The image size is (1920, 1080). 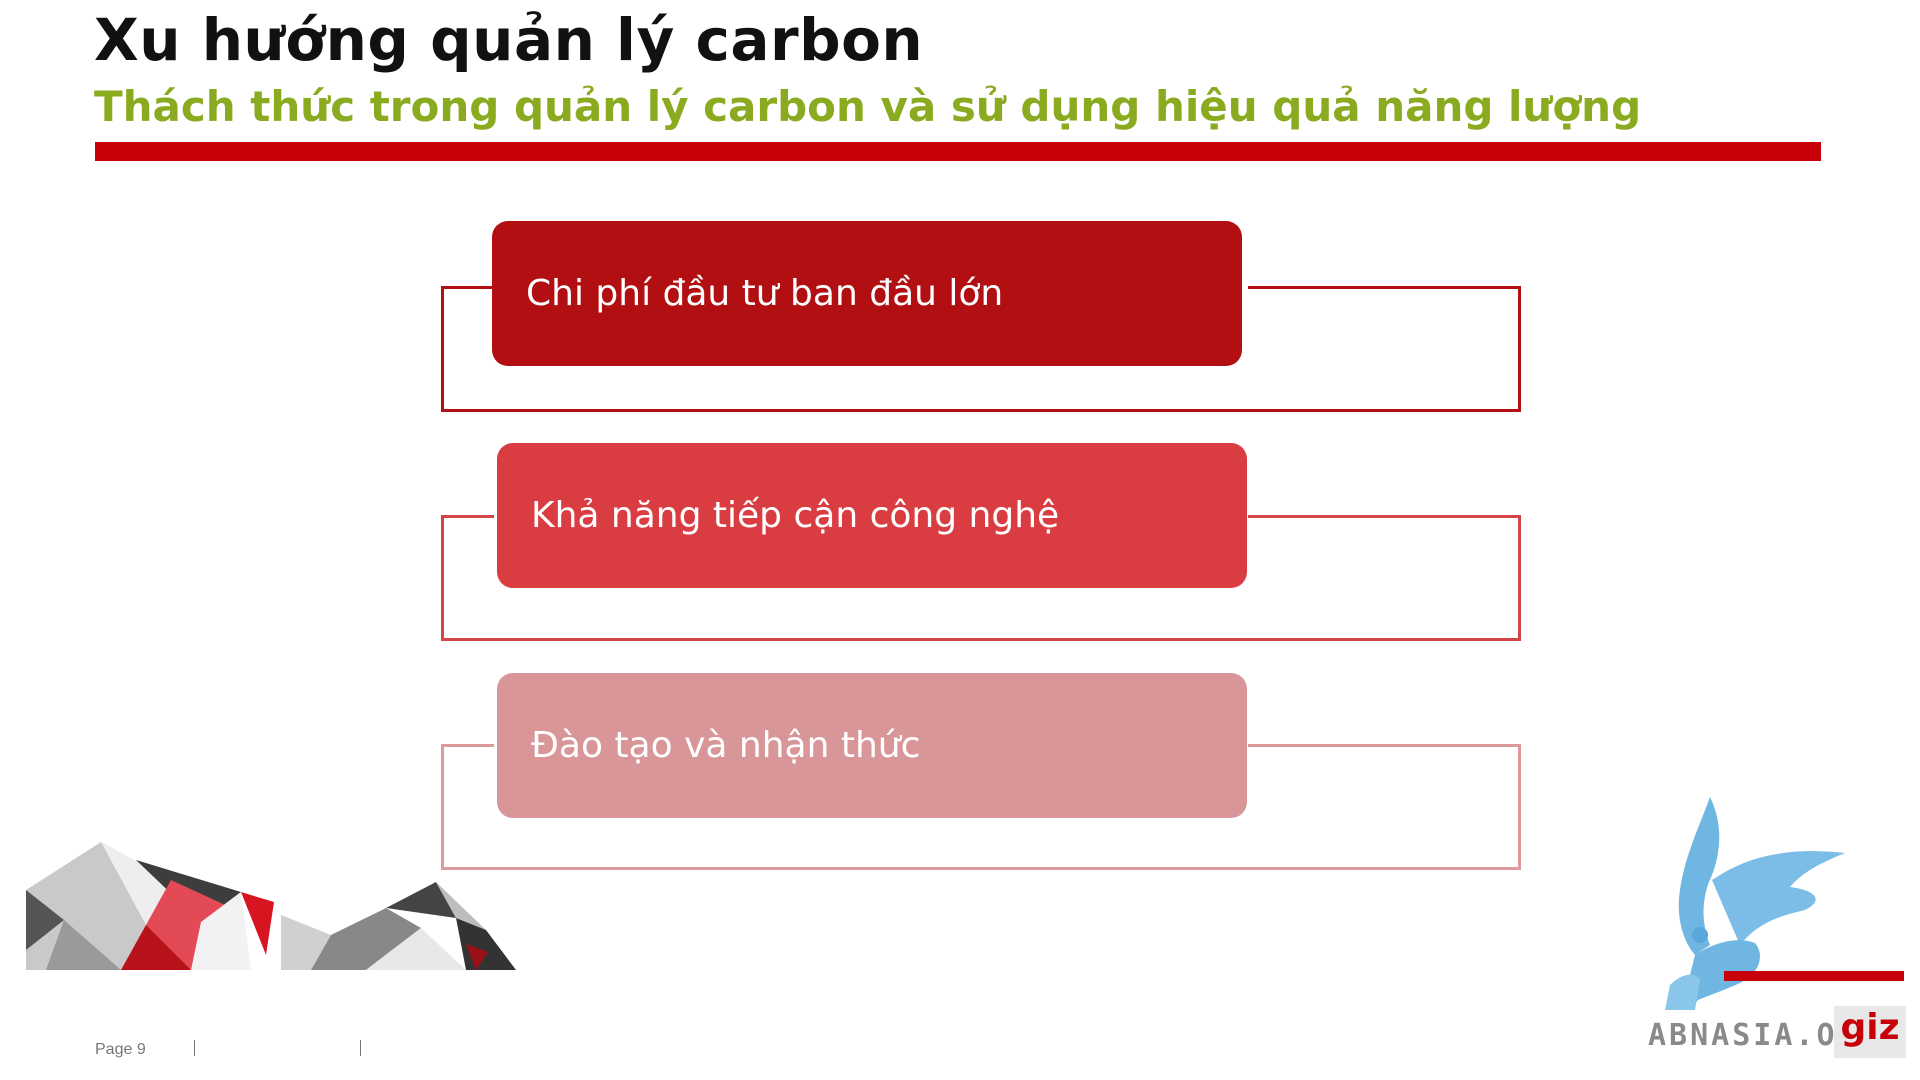 I want to click on giz-logo: giz, so click(x=1870, y=1032).